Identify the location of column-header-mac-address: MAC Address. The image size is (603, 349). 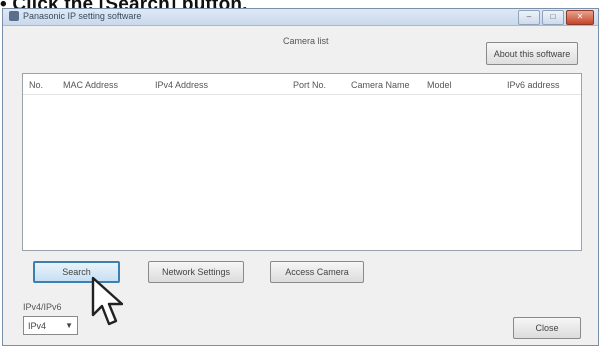
(90, 85).